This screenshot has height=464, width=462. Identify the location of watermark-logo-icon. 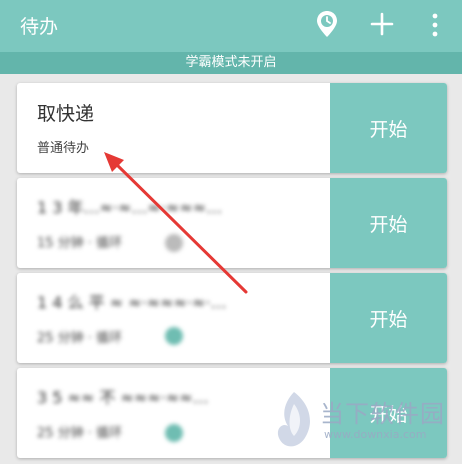
(293, 419).